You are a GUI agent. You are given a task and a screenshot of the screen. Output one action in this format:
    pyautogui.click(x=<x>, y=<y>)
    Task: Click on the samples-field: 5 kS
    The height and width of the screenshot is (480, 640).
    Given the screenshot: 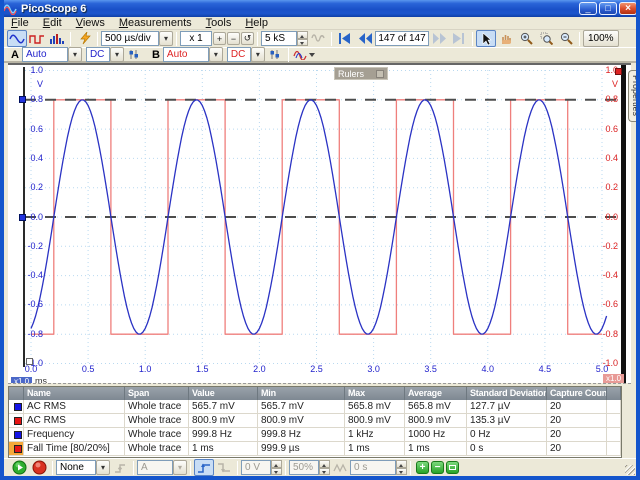 What is the action you would take?
    pyautogui.click(x=279, y=38)
    